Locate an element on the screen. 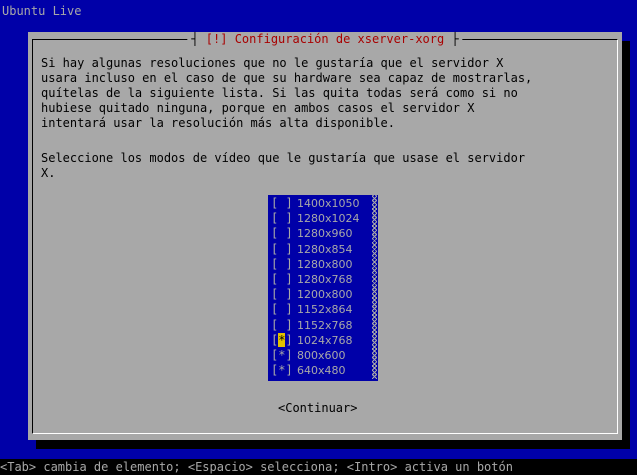 The width and height of the screenshot is (637, 475). video-mode-item: [ ] 1152x864 is located at coordinates (312, 309).